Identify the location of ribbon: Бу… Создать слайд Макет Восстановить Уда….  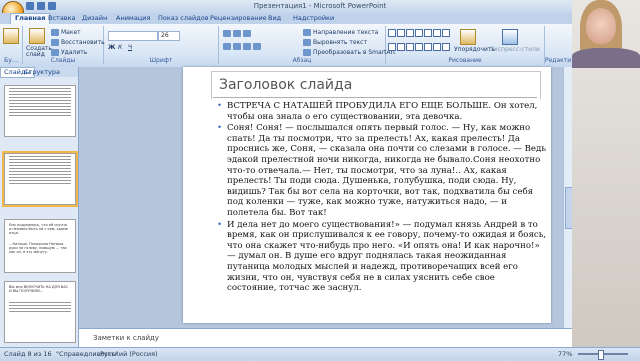
(320, 46).